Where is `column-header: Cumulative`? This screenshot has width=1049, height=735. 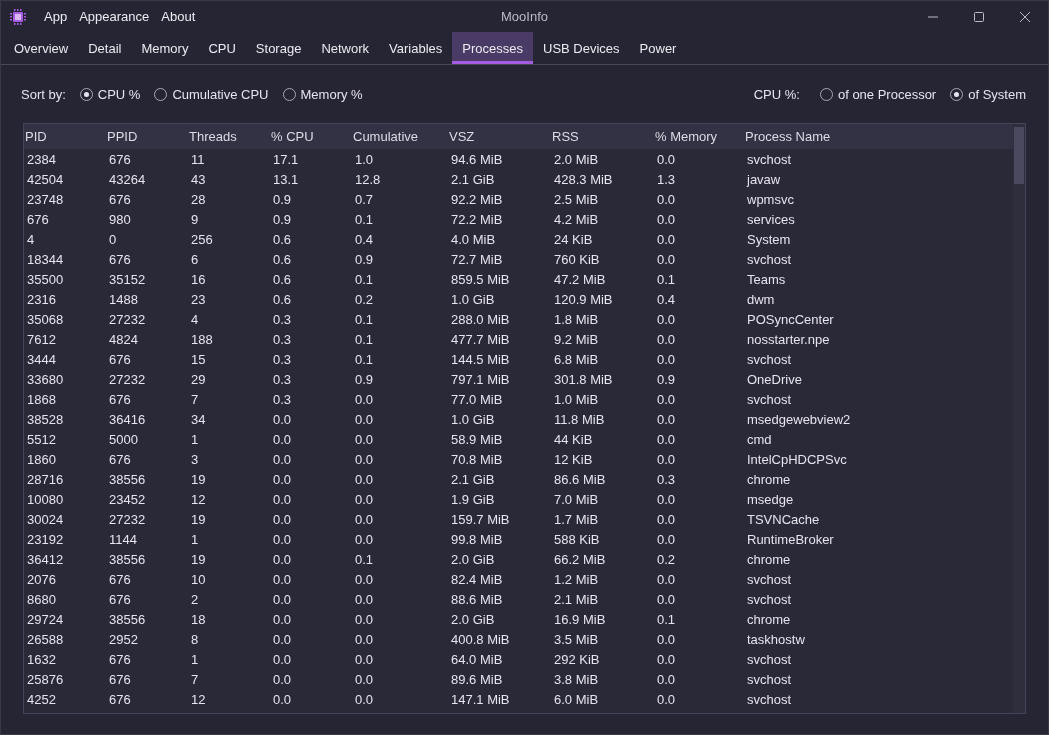 column-header: Cumulative is located at coordinates (400, 136).